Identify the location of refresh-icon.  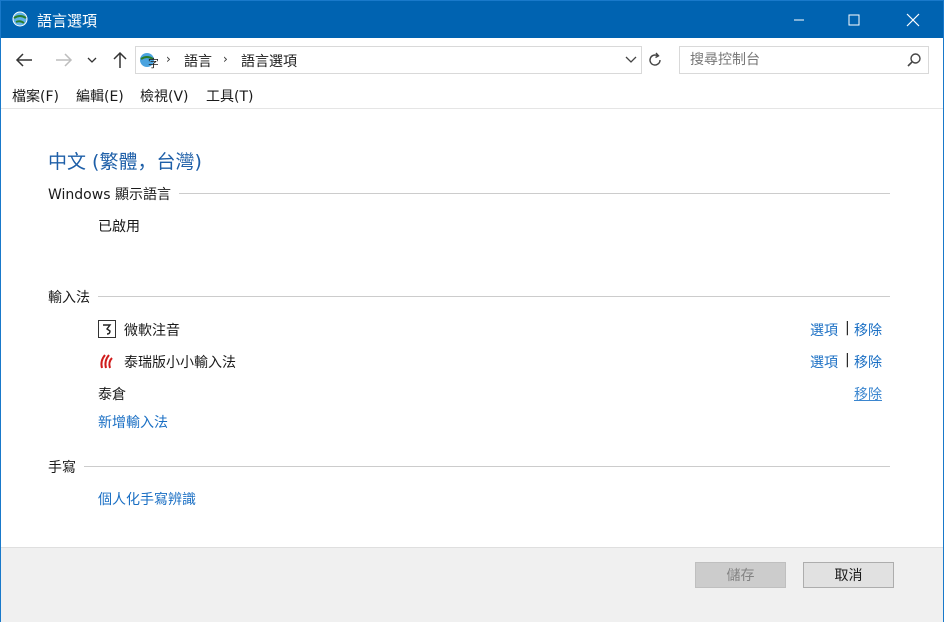
(655, 59).